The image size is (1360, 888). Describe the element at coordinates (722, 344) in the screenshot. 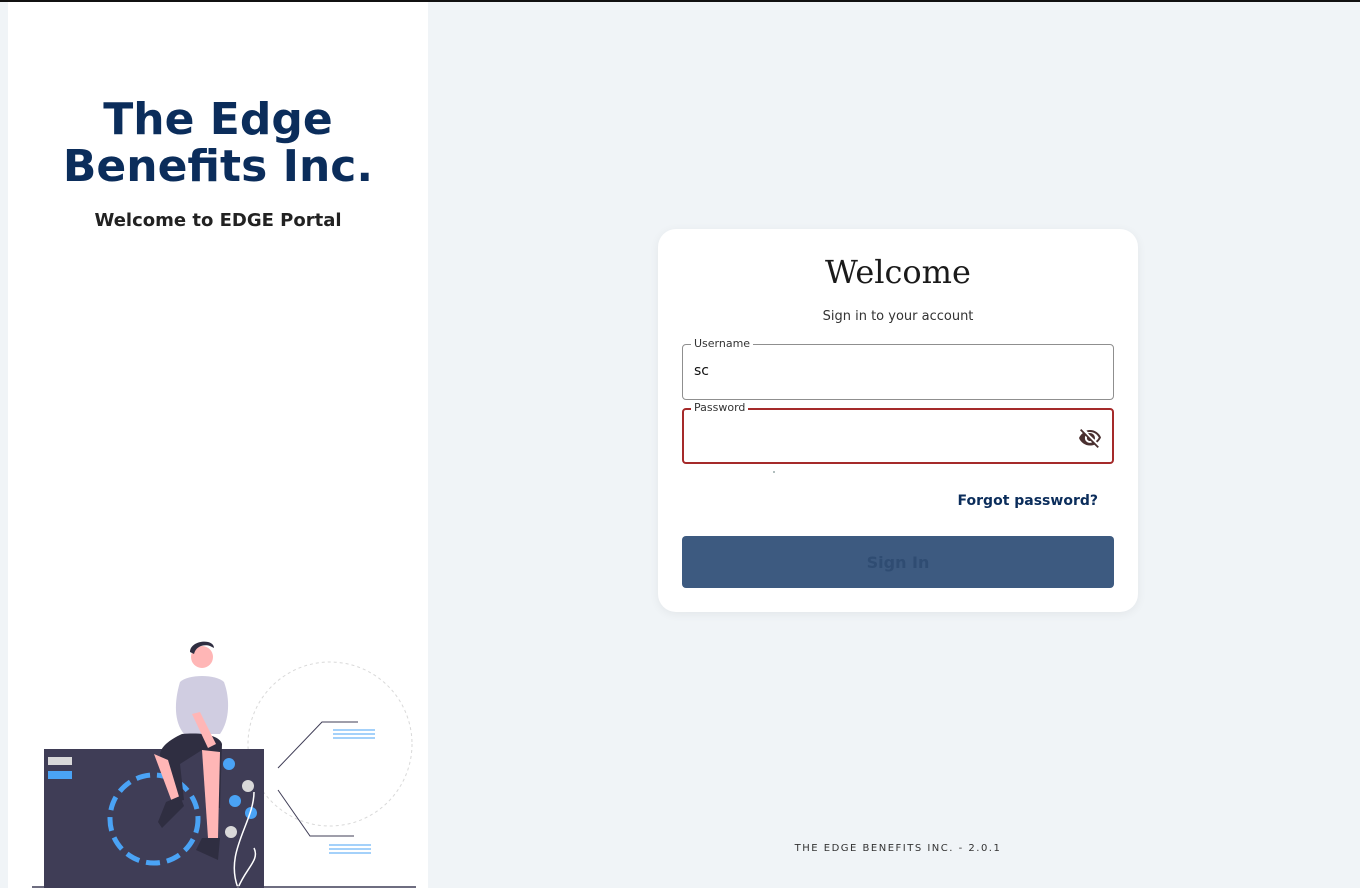

I see `username-label: Username` at that location.